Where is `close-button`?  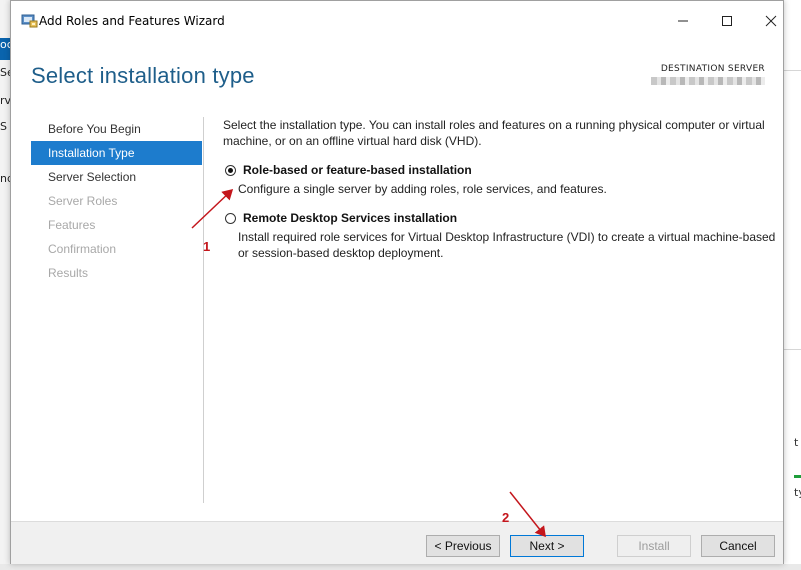 close-button is located at coordinates (771, 21).